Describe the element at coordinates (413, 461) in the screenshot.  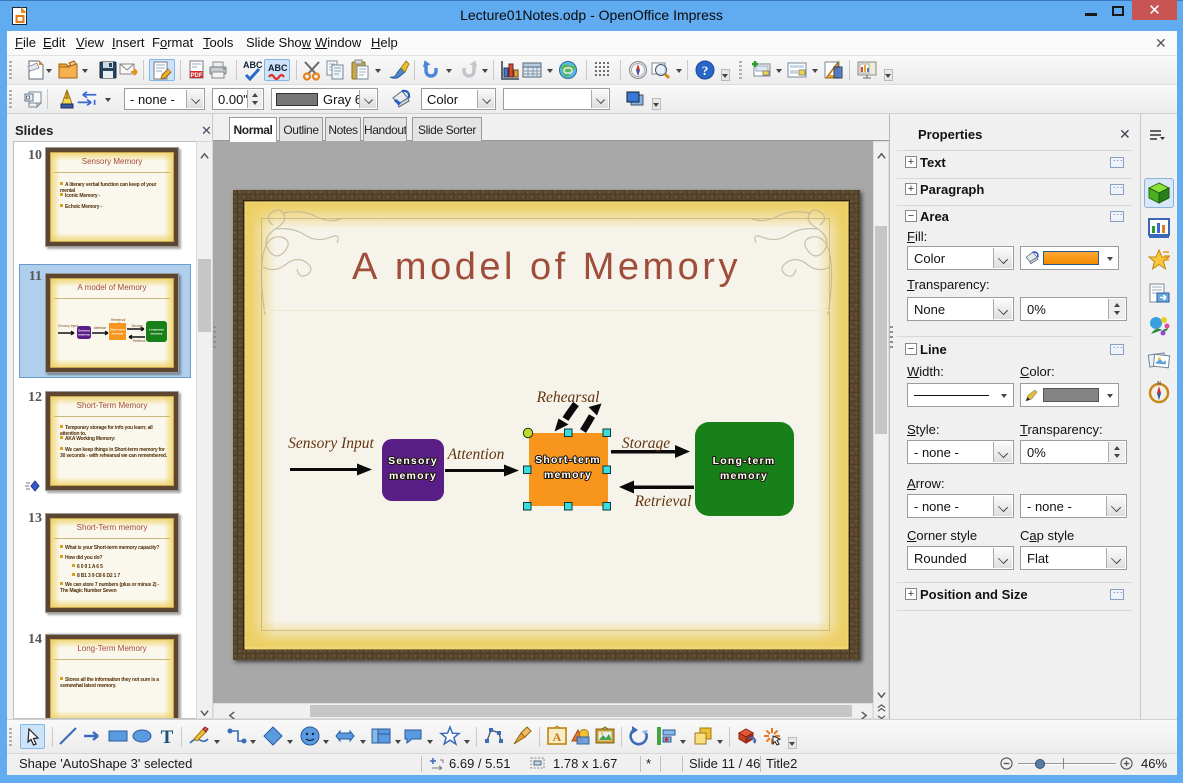
I see `svg-text: Sensory` at that location.